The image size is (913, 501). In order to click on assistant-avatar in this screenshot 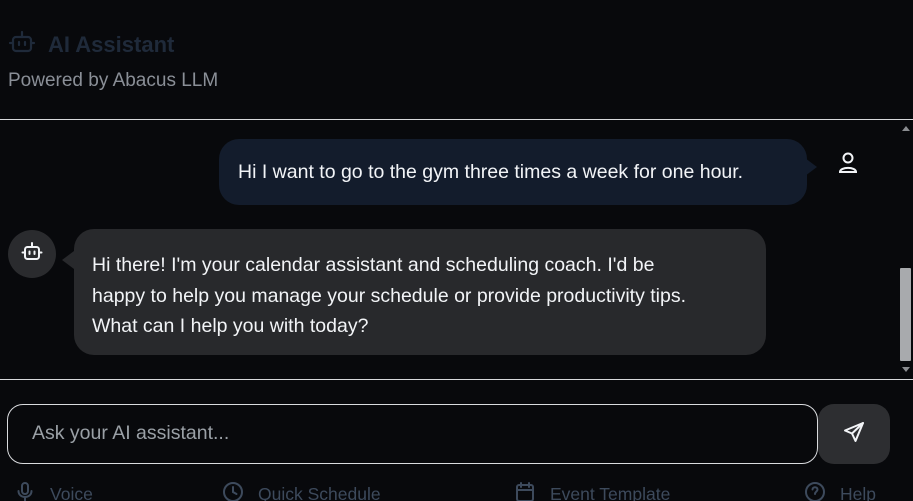, I will do `click(32, 254)`.